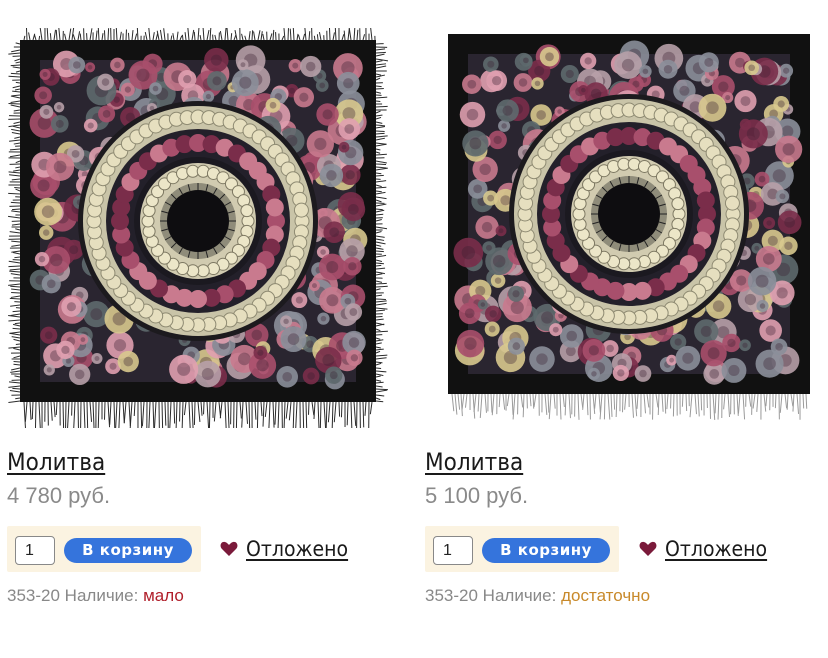  Describe the element at coordinates (477, 495) in the screenshot. I see `product-price: 5 100 руб.` at that location.